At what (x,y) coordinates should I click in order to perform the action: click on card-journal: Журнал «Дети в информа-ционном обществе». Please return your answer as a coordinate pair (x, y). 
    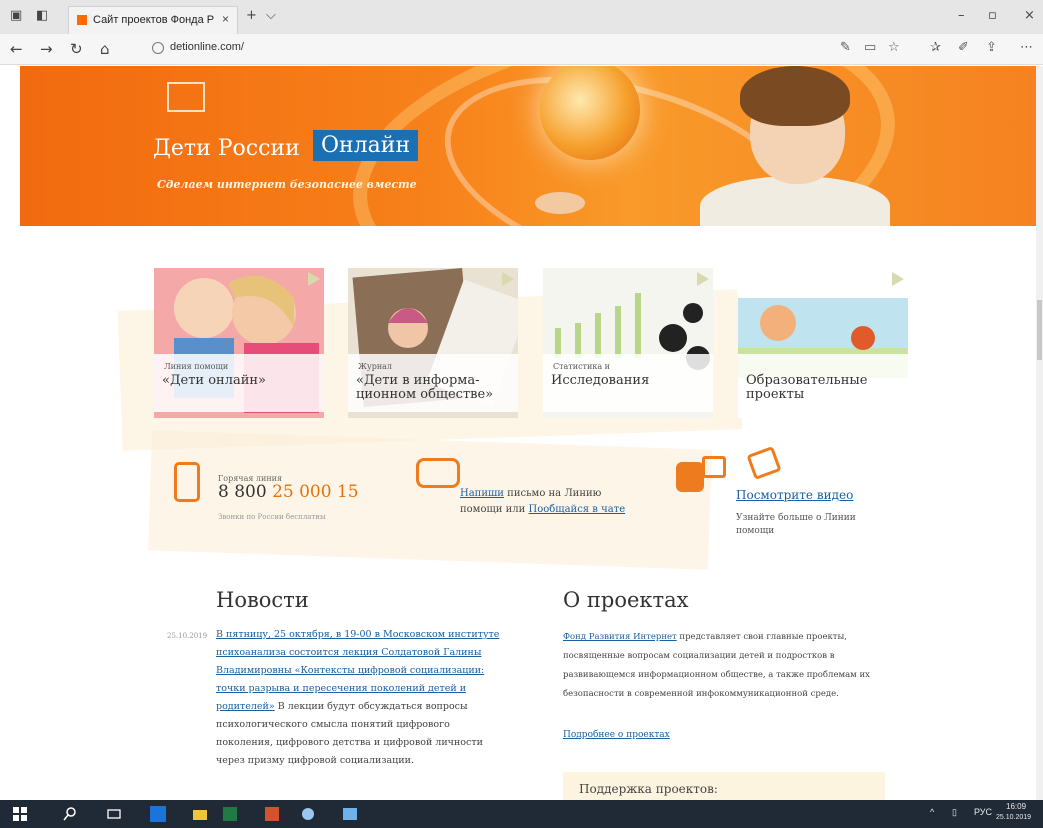
    Looking at the image, I should click on (433, 343).